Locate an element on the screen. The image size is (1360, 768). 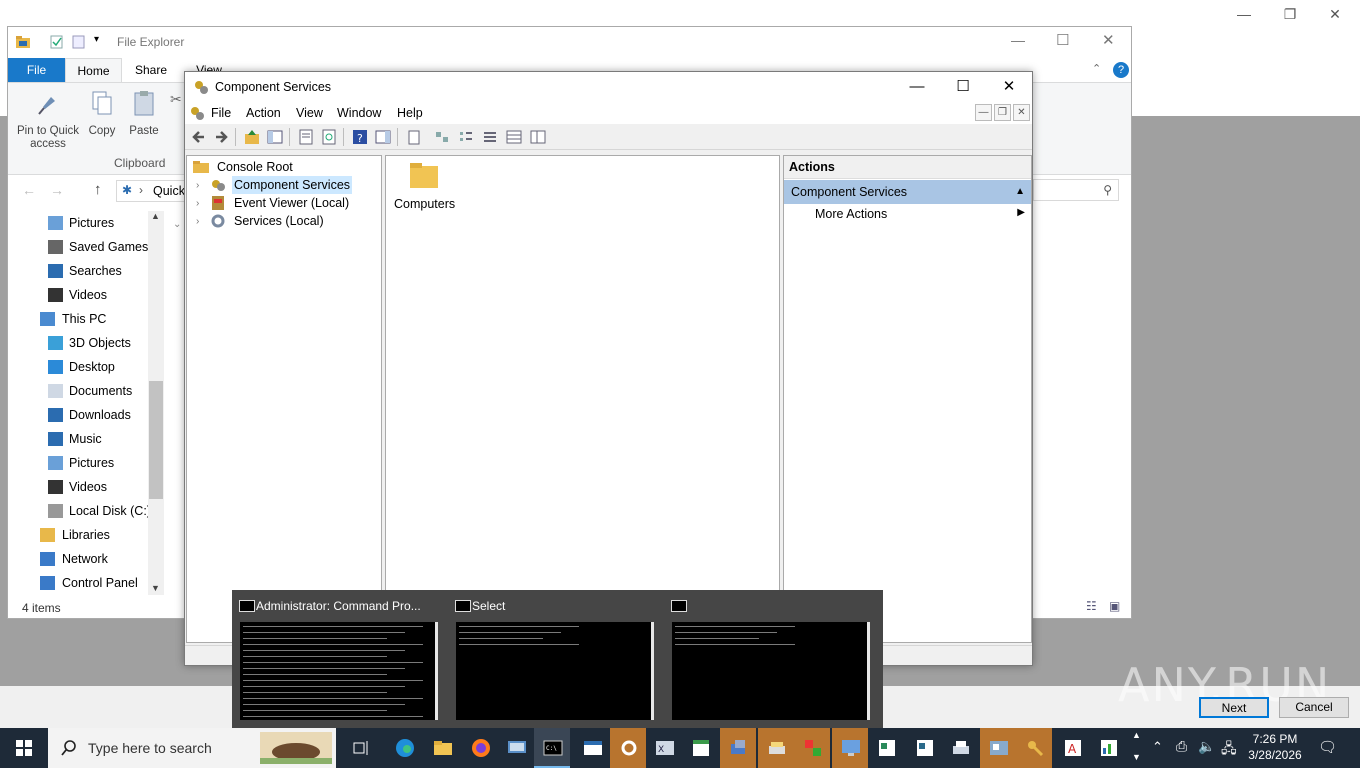
preview-window-2: Select is located at coordinates (556, 659).